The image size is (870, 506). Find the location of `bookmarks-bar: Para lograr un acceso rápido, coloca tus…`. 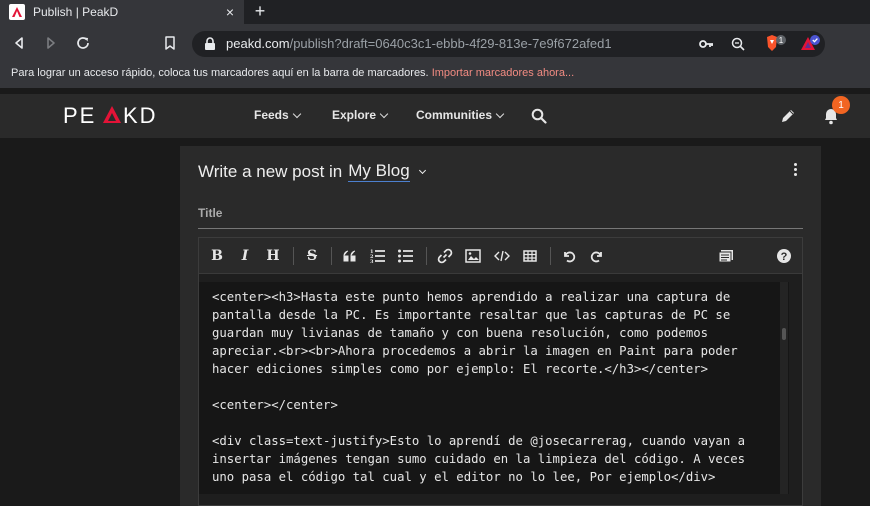

bookmarks-bar: Para lograr un acceso rápido, coloca tus… is located at coordinates (435, 75).